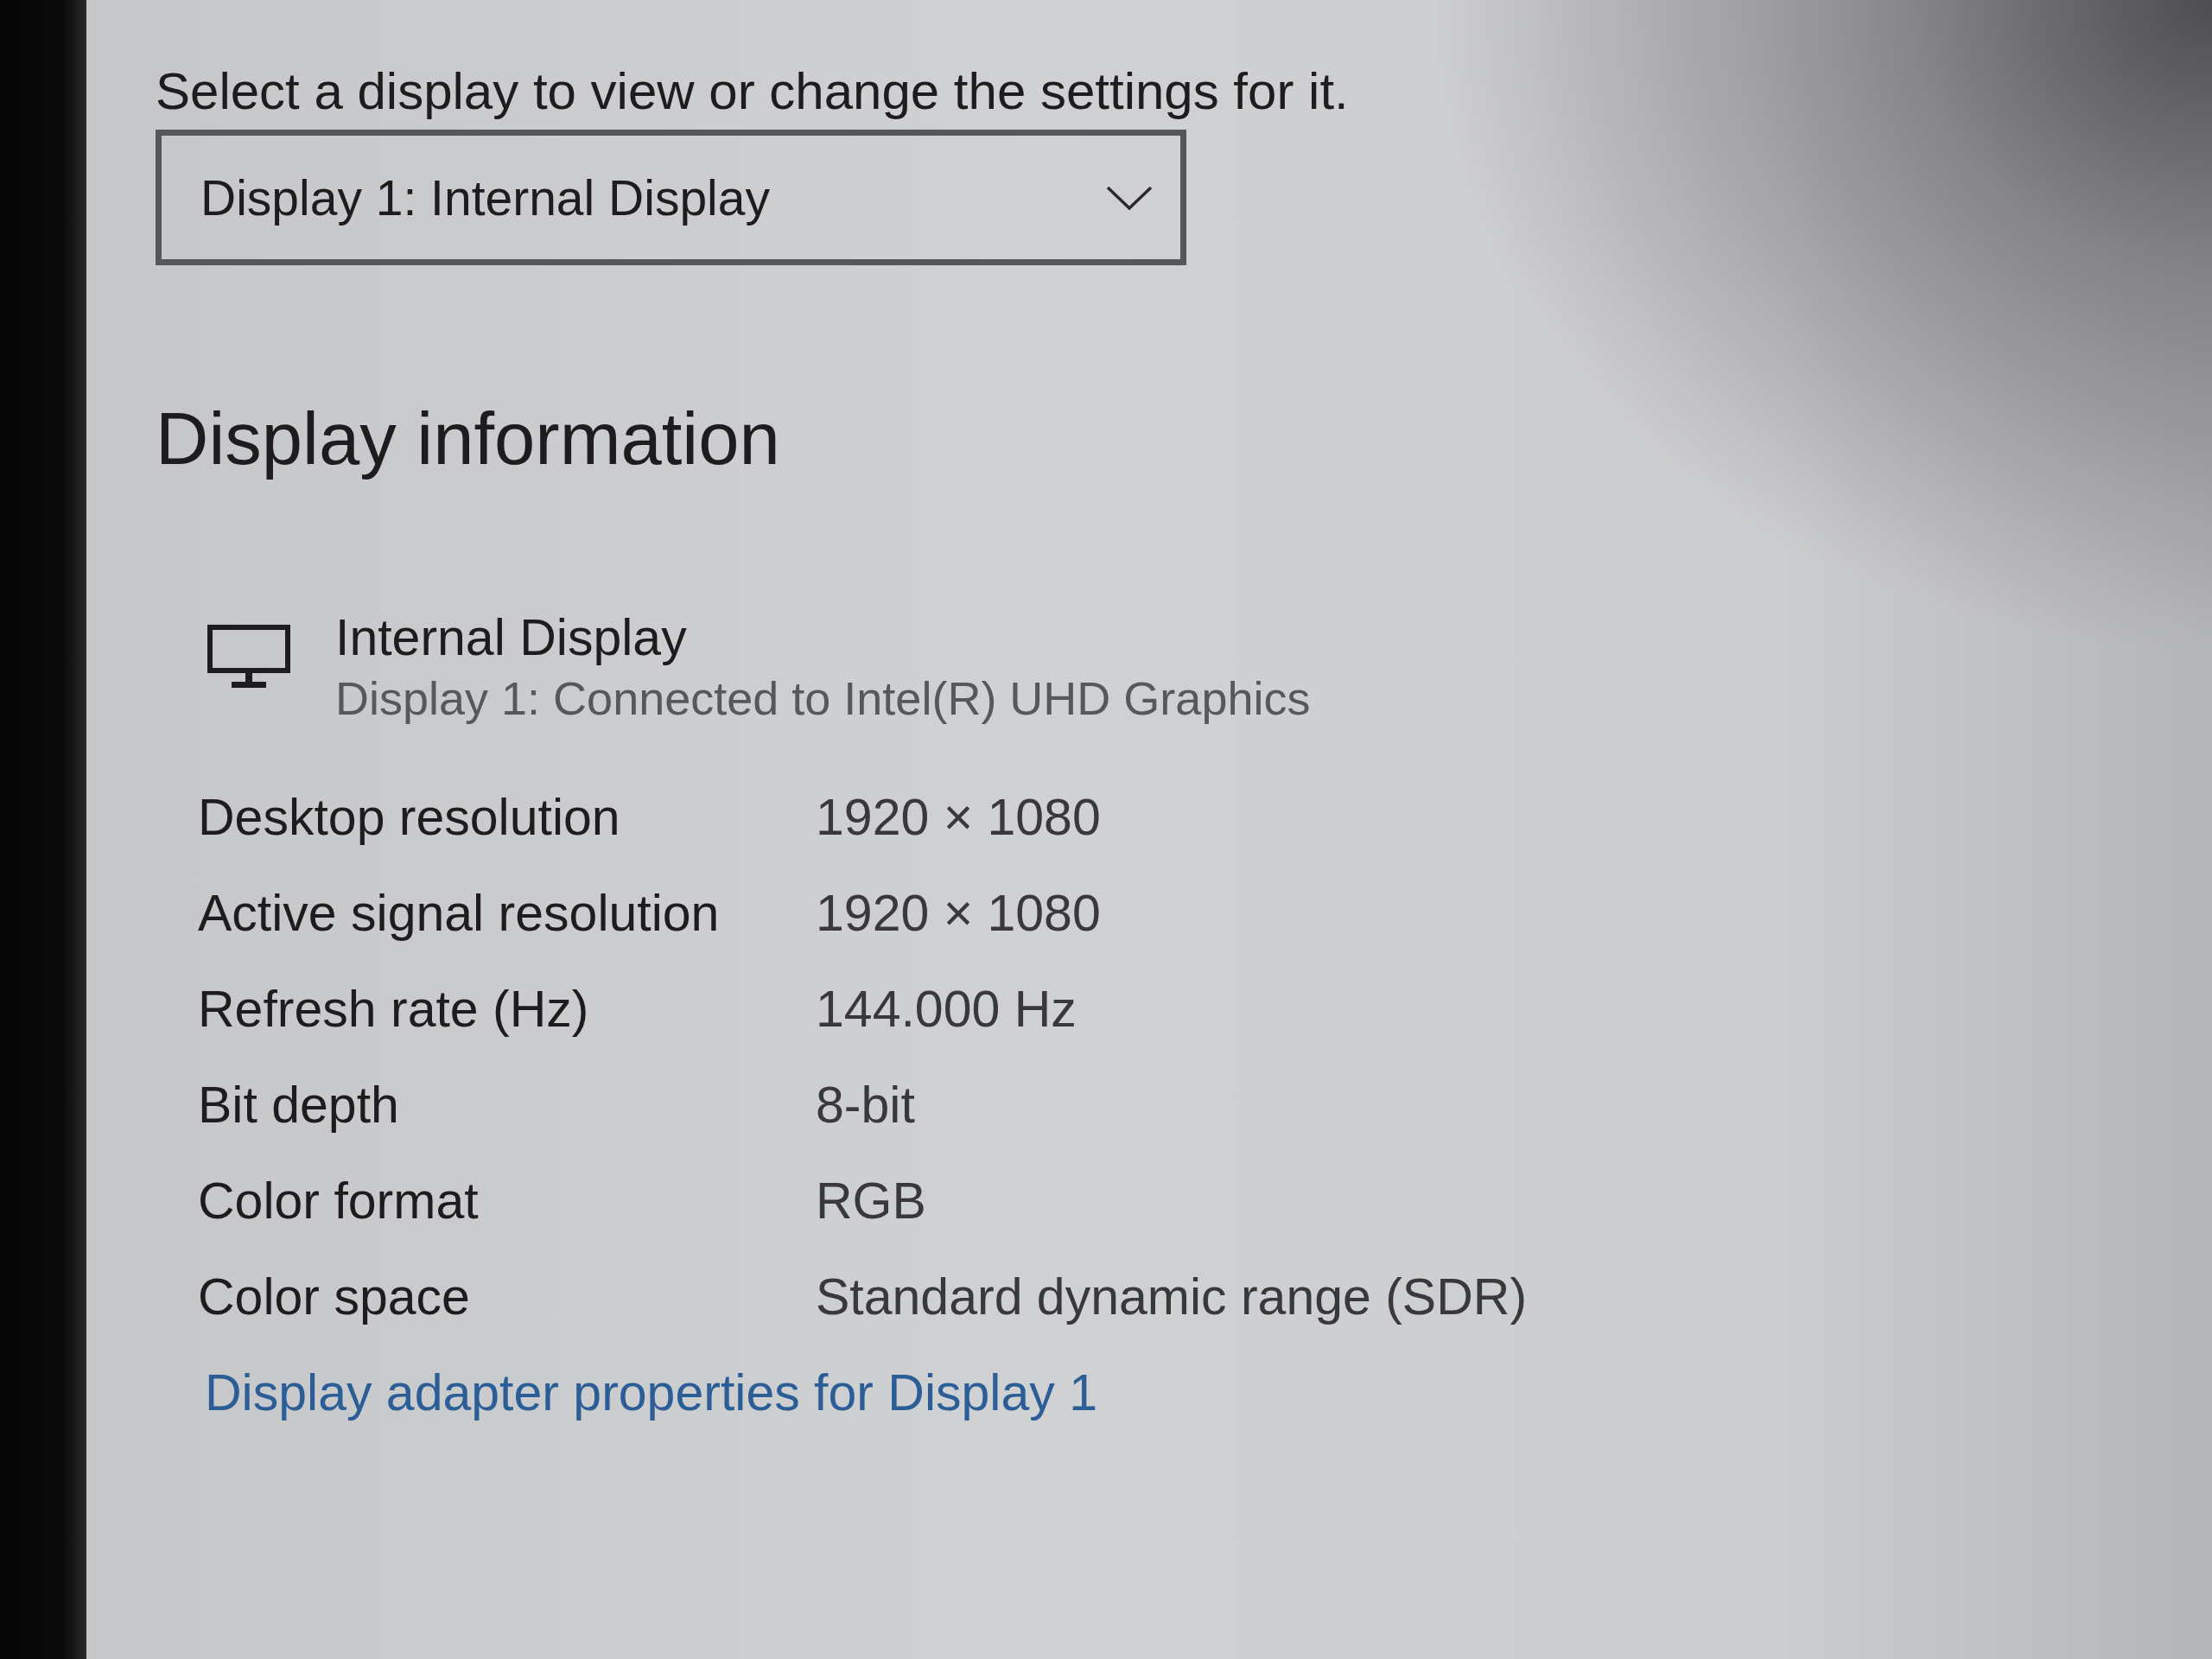  What do you see at coordinates (1172, 1297) in the screenshot?
I see `info-value: Standard dynamic range (SDR)` at bounding box center [1172, 1297].